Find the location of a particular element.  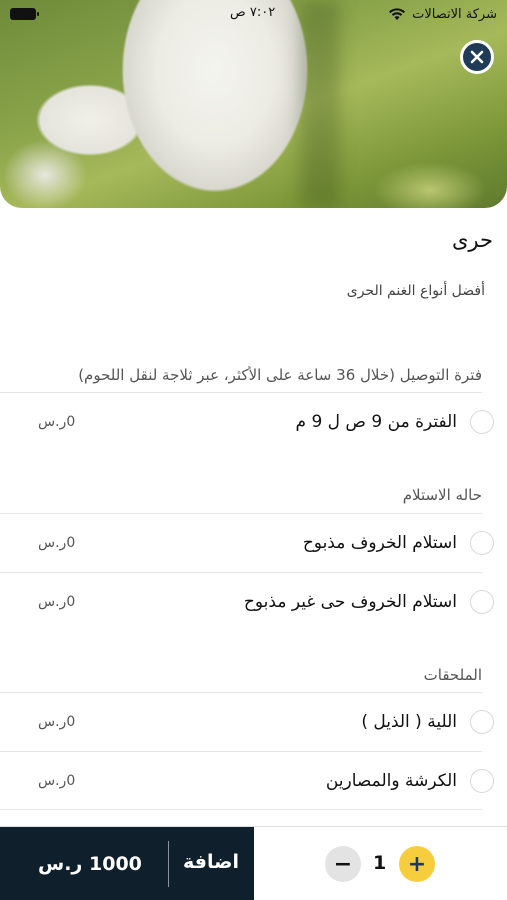

section-title-receipt: حاله الاستلام is located at coordinates (442, 495).